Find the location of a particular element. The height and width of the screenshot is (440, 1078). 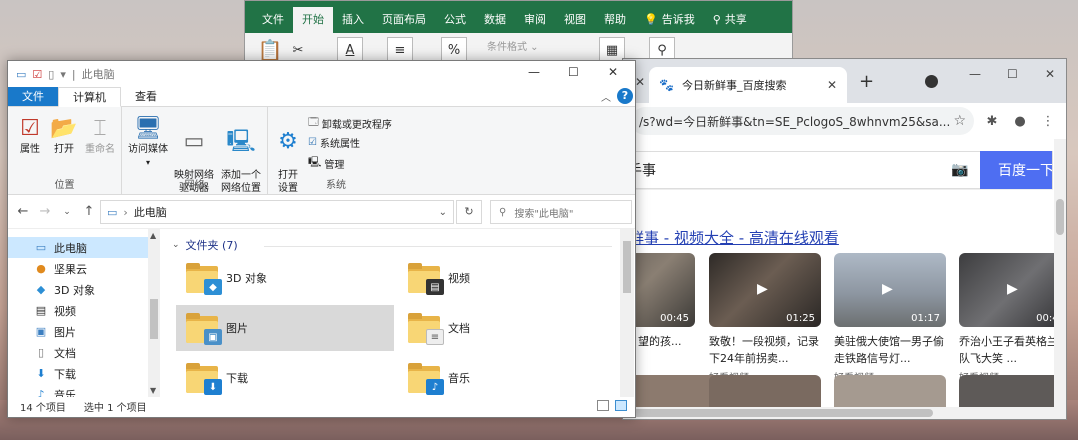

folders-group-header: ⌄ 文件夹 (7) is located at coordinates (205, 245).